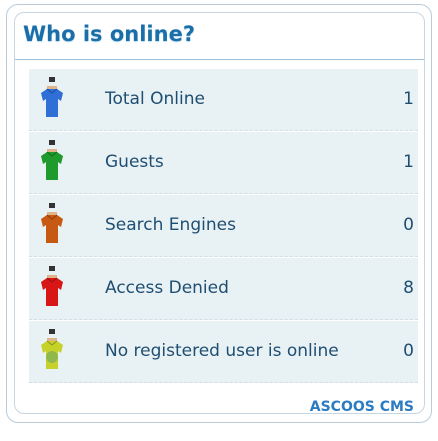  What do you see at coordinates (167, 288) in the screenshot?
I see `stat-label: Access Denied` at bounding box center [167, 288].